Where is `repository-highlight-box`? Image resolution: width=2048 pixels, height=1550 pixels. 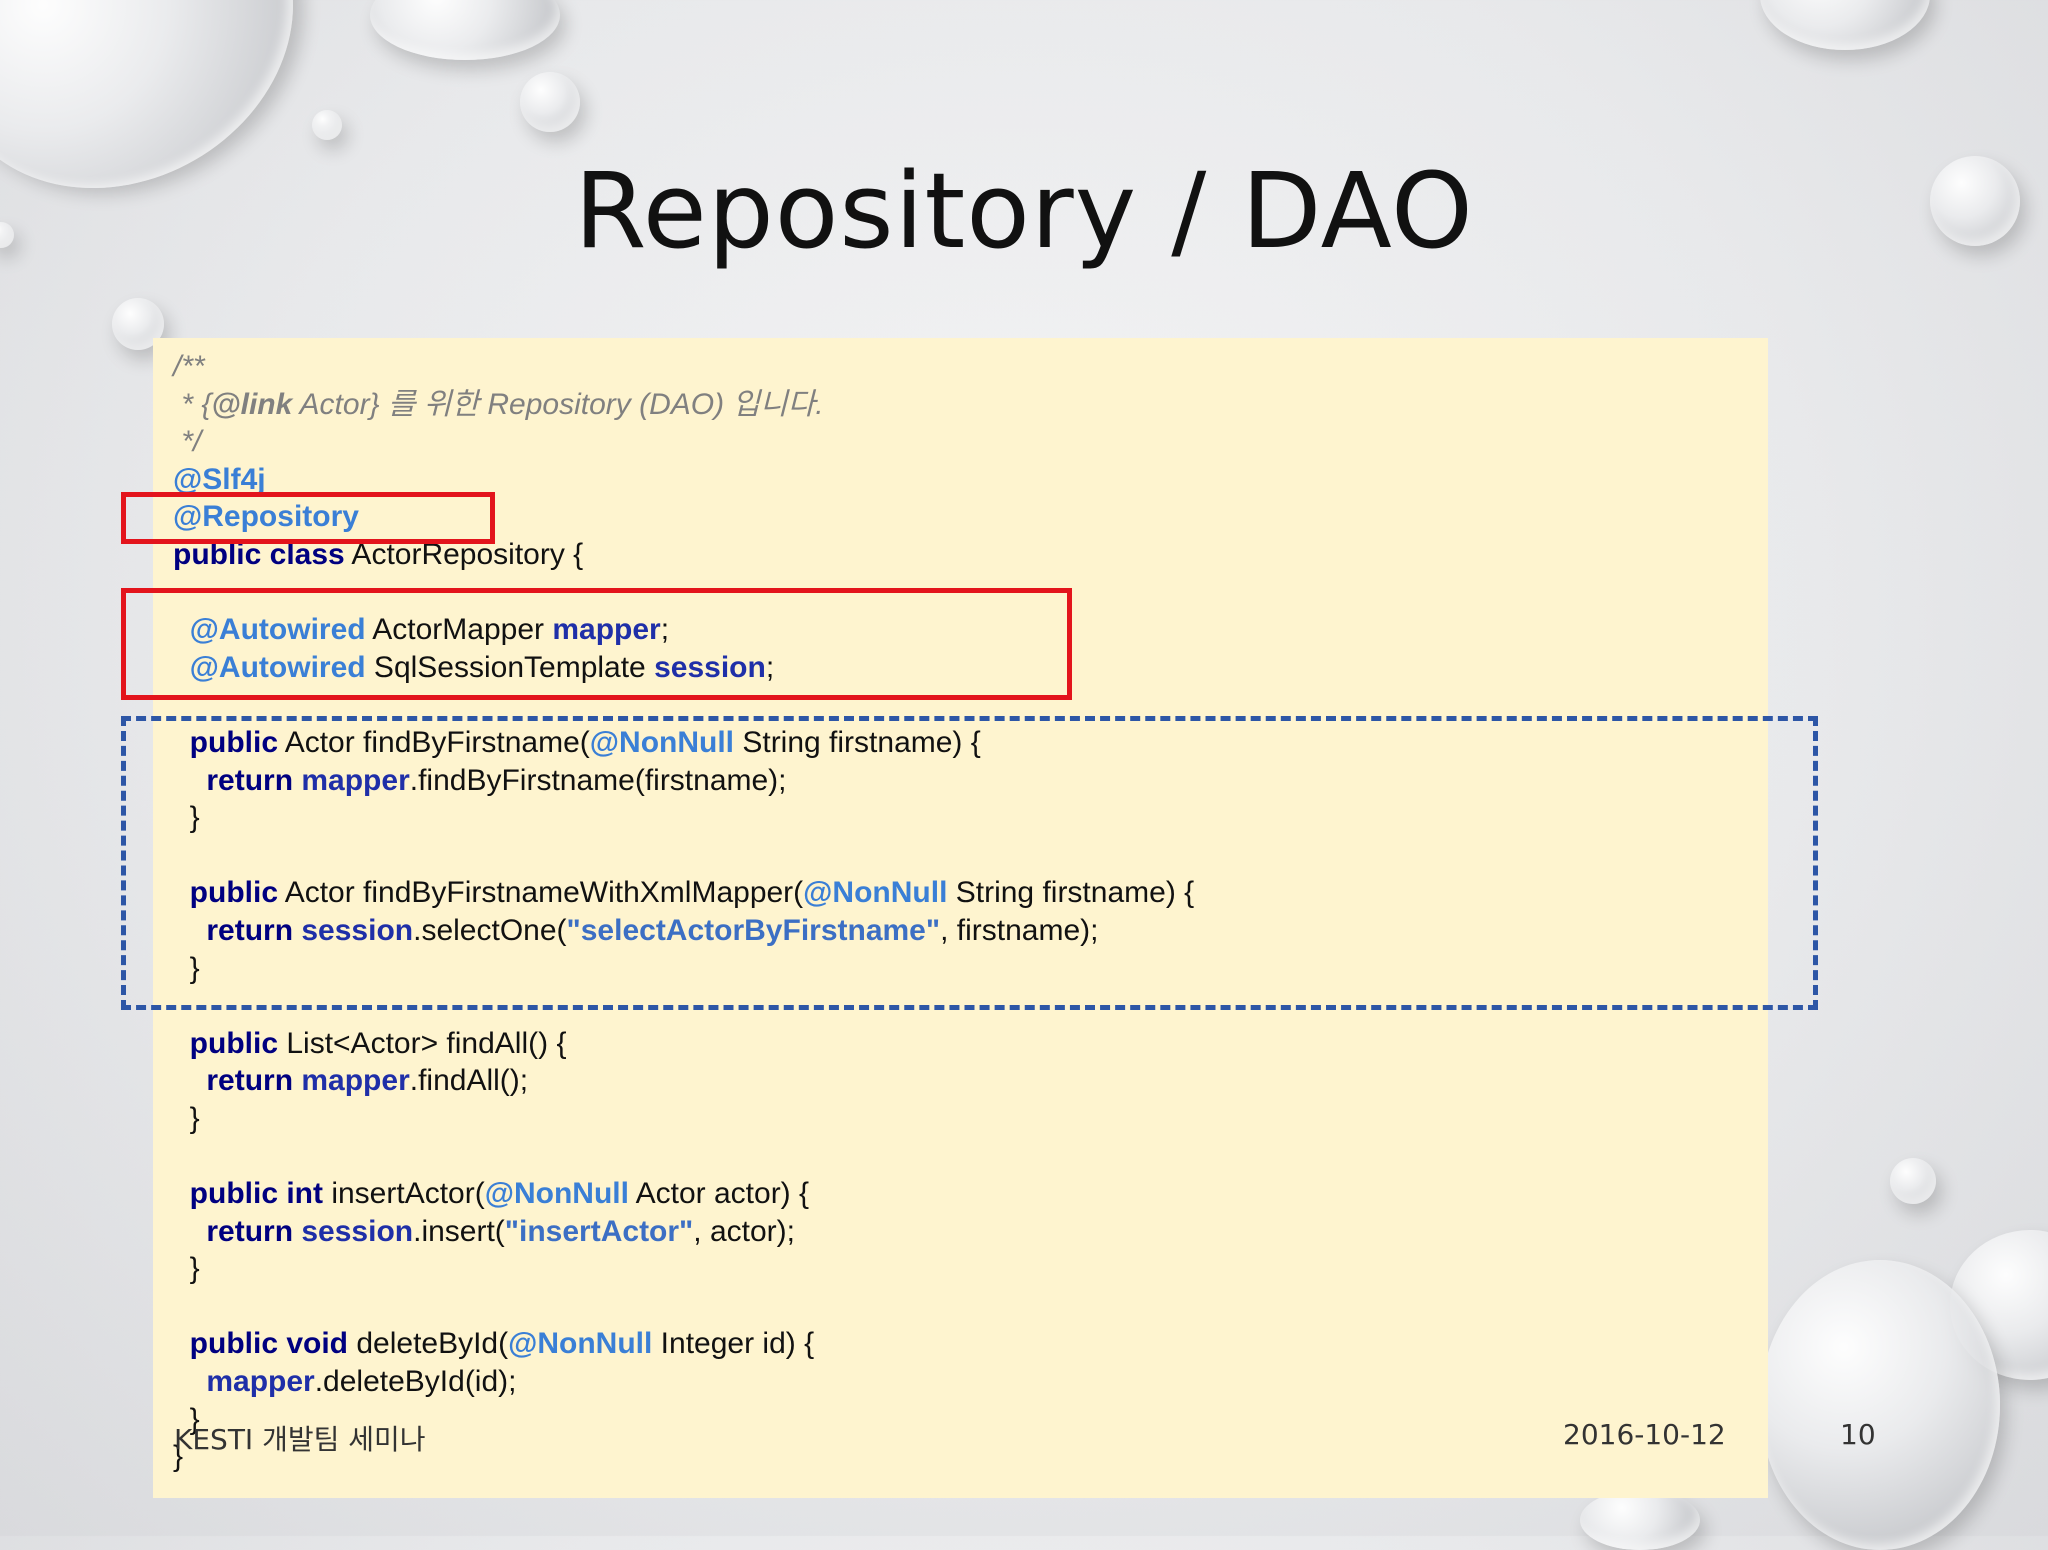
repository-highlight-box is located at coordinates (308, 518).